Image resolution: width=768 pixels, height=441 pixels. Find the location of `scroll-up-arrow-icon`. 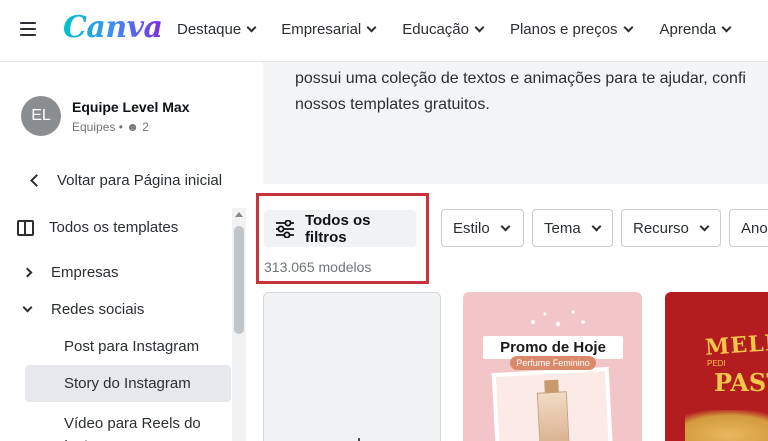

scroll-up-arrow-icon is located at coordinates (239, 214).